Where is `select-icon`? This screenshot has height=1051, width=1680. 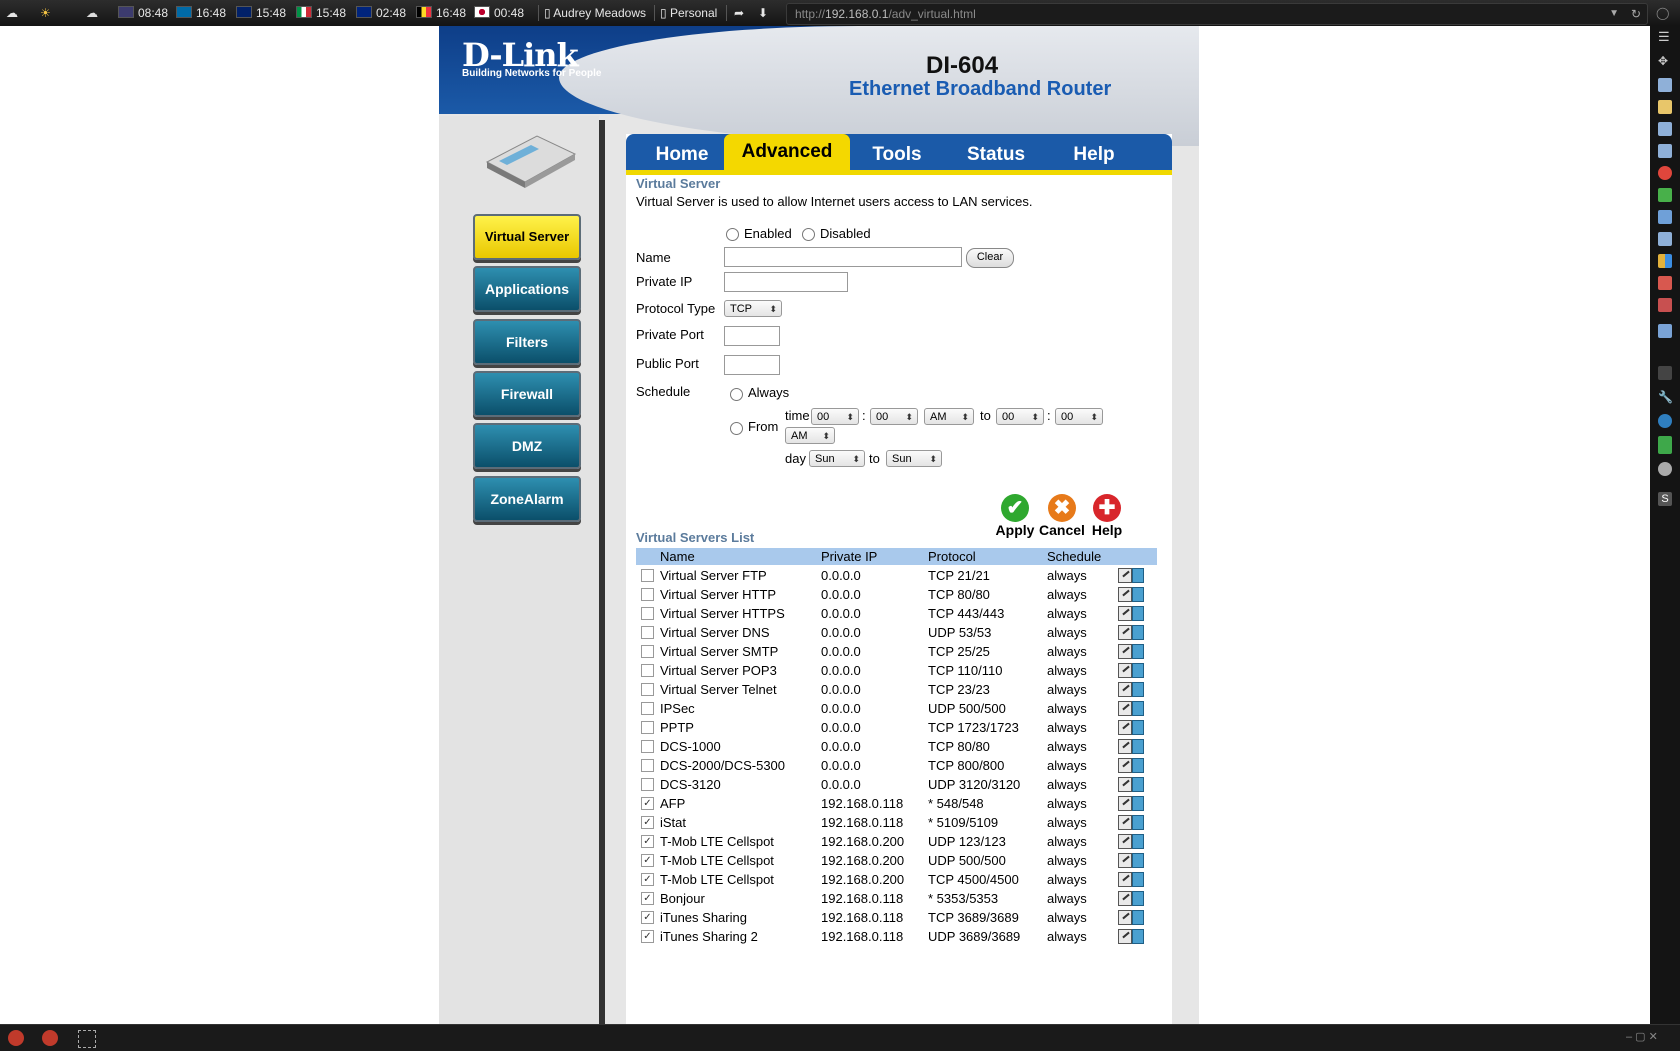 select-icon is located at coordinates (87, 1039).